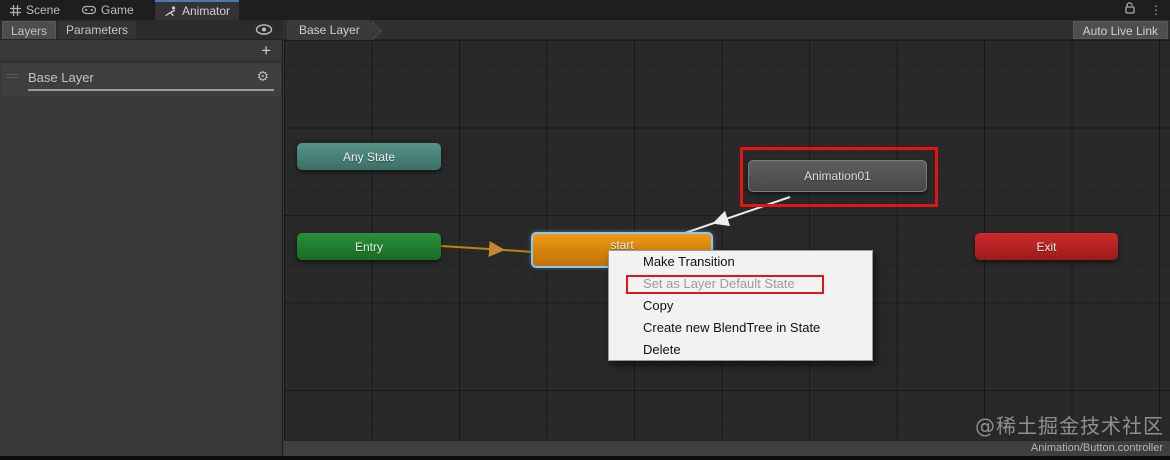  What do you see at coordinates (262, 77) in the screenshot?
I see `layer-settings-gear-icon: ⚙` at bounding box center [262, 77].